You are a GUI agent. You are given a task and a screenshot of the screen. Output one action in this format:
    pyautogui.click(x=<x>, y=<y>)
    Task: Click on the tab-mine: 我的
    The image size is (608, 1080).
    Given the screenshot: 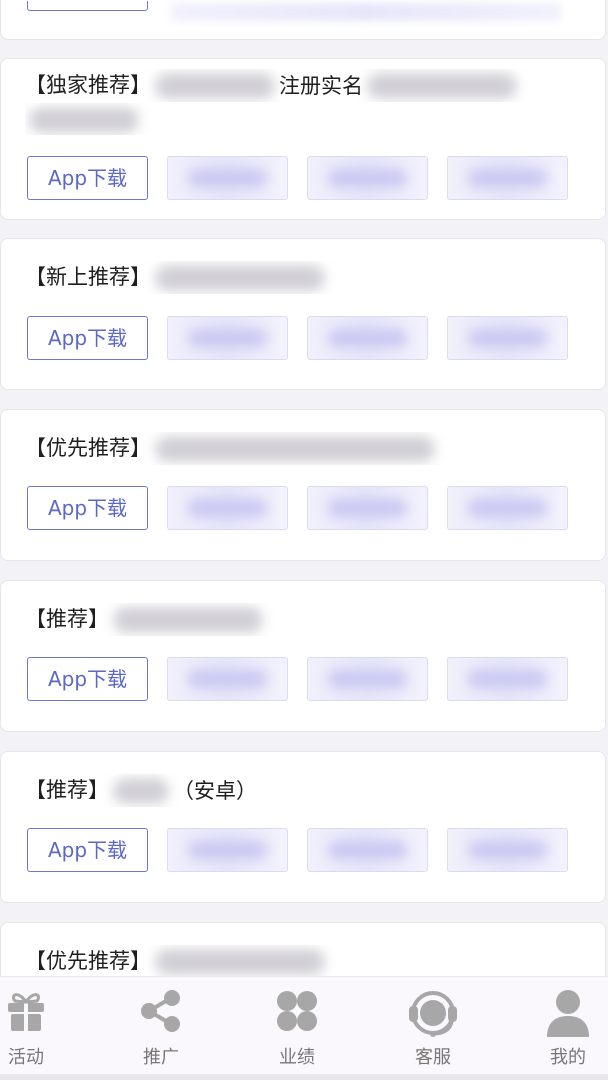 What is the action you would take?
    pyautogui.click(x=568, y=1027)
    